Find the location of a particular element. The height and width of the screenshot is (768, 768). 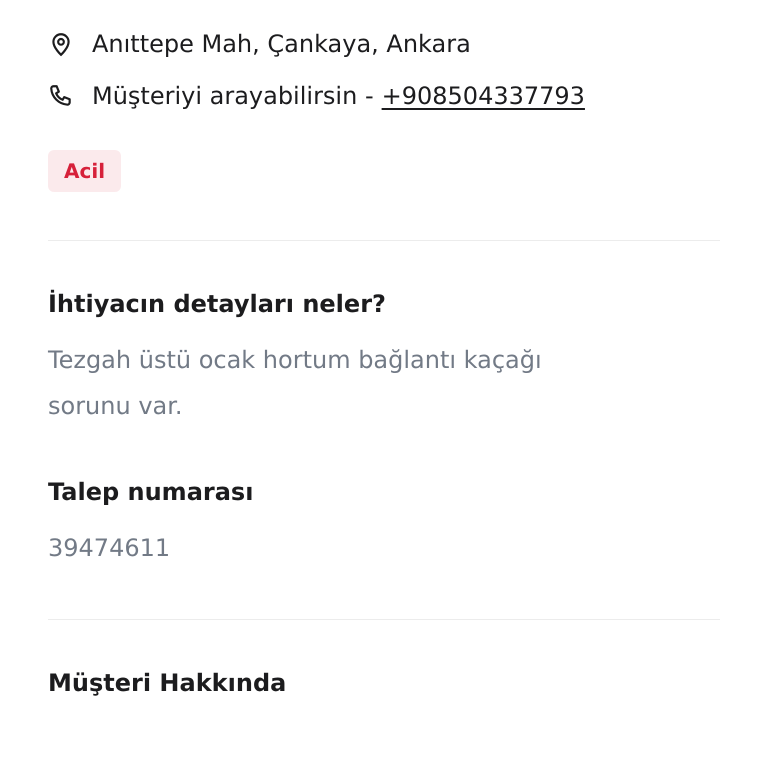

phone-label: Müşteriyi arayabilirsin - is located at coordinates (233, 96).